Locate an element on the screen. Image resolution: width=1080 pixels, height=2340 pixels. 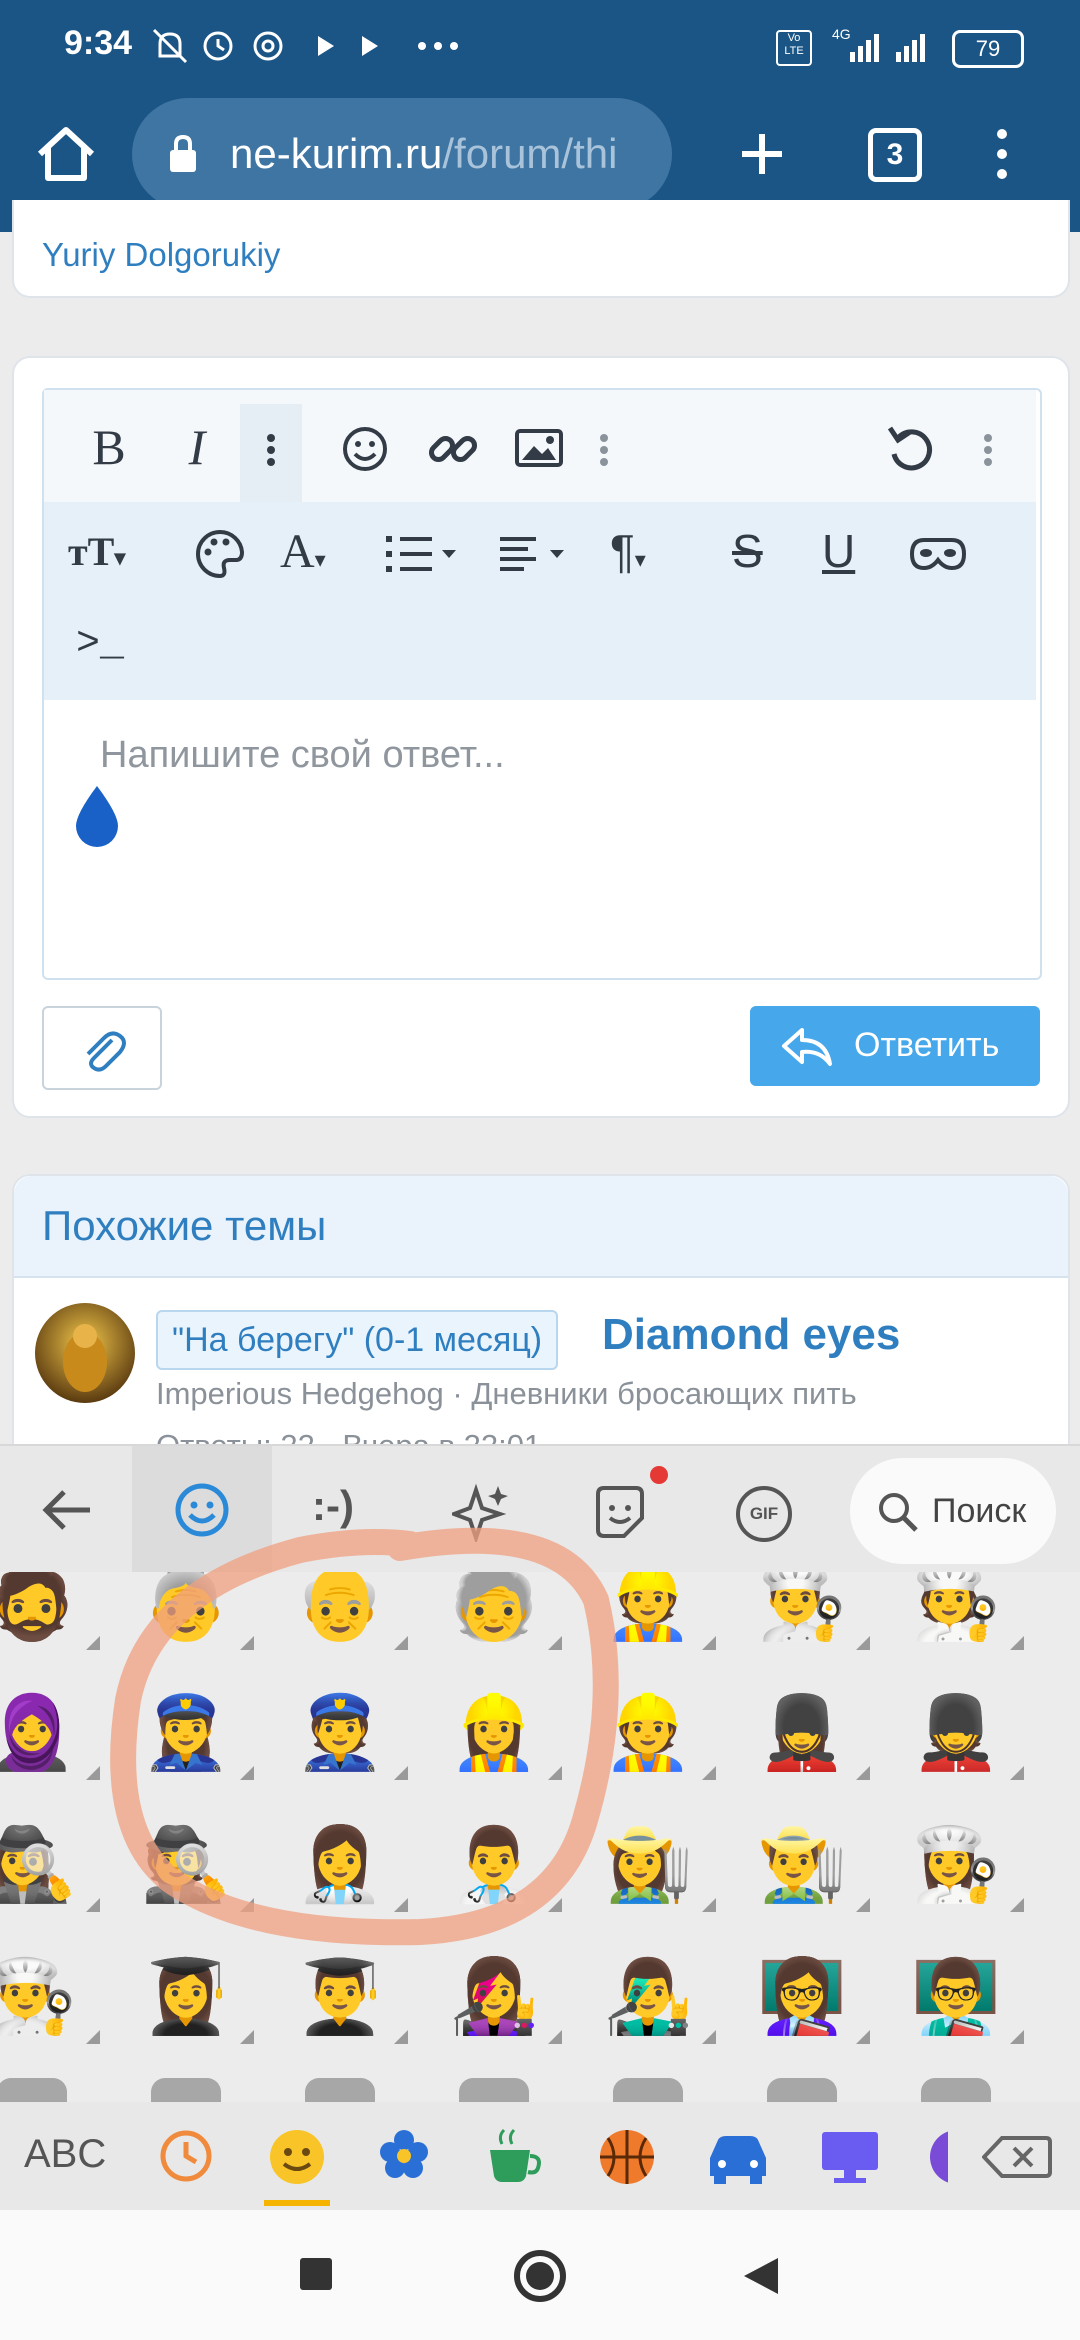
underline-icon: U is located at coordinates (838, 551).